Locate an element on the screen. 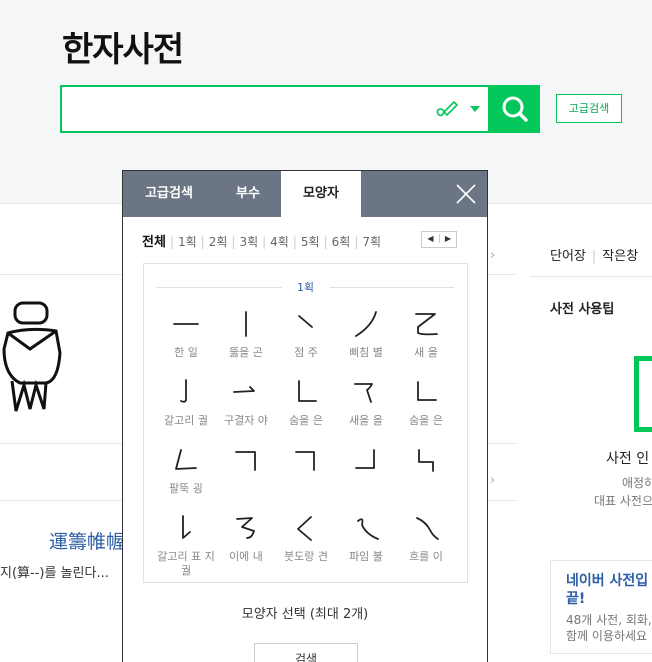 This screenshot has width=652, height=662. popup-search-button: 검색 is located at coordinates (306, 652).